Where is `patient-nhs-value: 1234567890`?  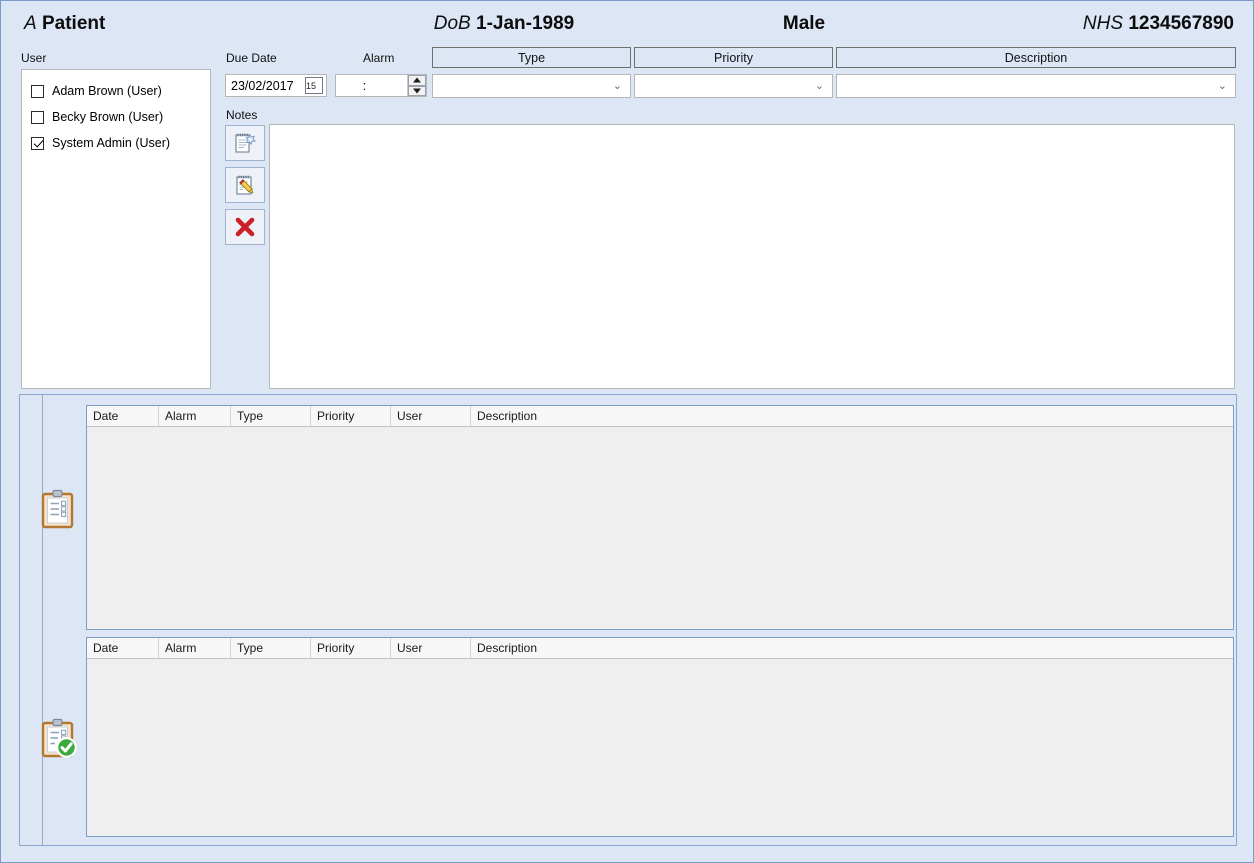
patient-nhs-value: 1234567890 is located at coordinates (1181, 23).